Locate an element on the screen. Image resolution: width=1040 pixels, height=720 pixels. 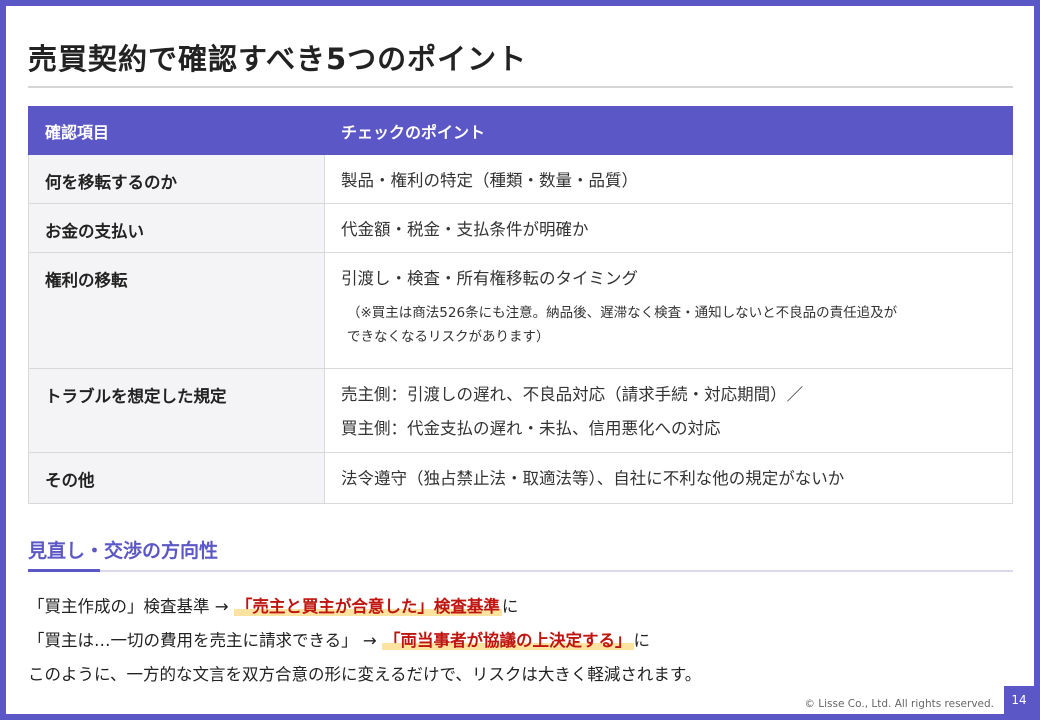
copyright-footer: © Lisse Co., Ltd. All rights reserved. is located at coordinates (899, 704).